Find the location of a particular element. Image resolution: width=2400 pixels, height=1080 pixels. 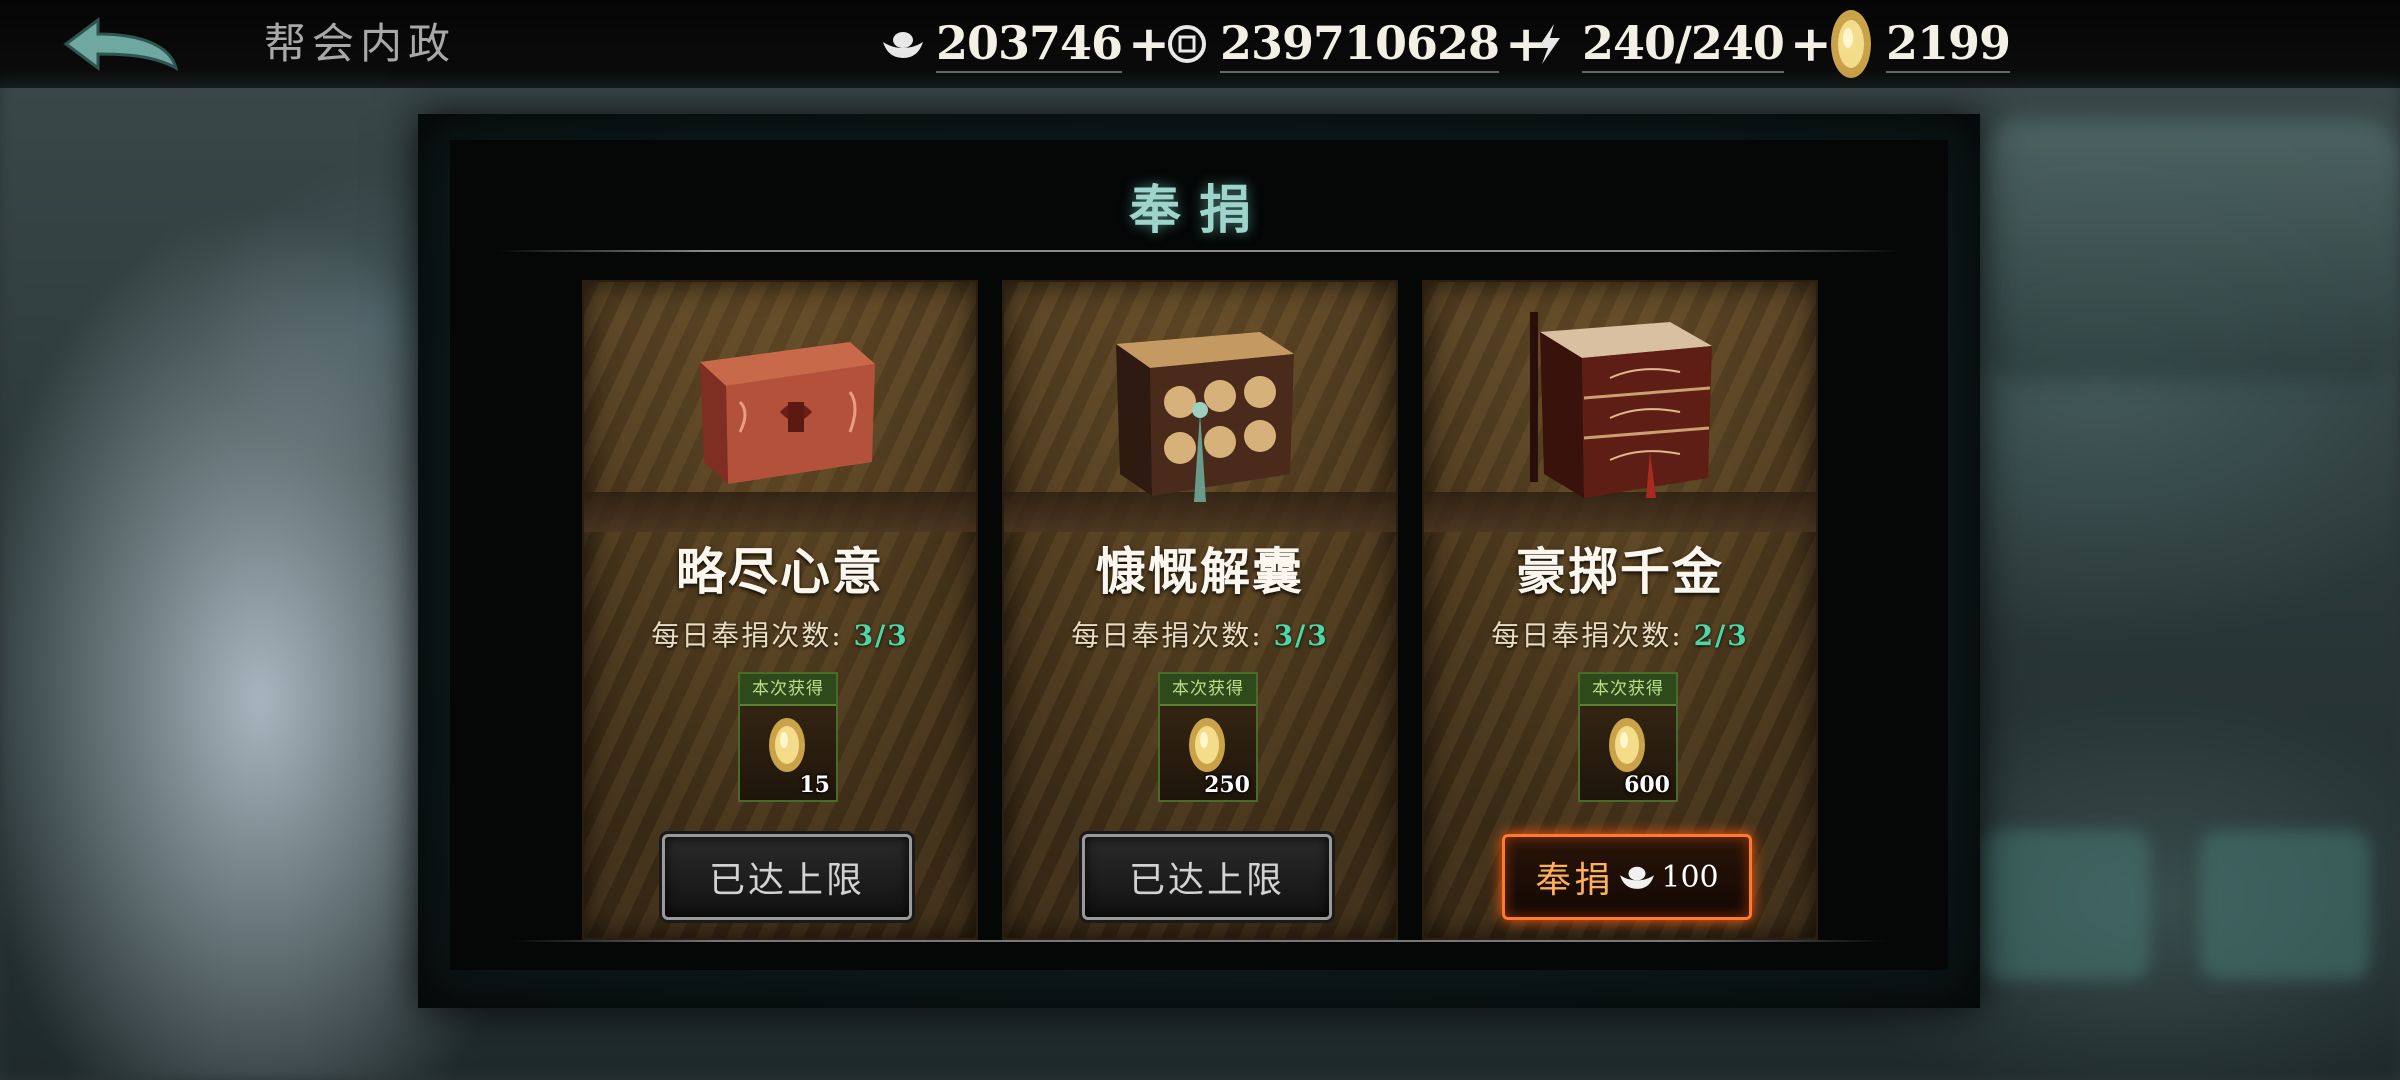

reward-amount: 250 is located at coordinates (1227, 785).